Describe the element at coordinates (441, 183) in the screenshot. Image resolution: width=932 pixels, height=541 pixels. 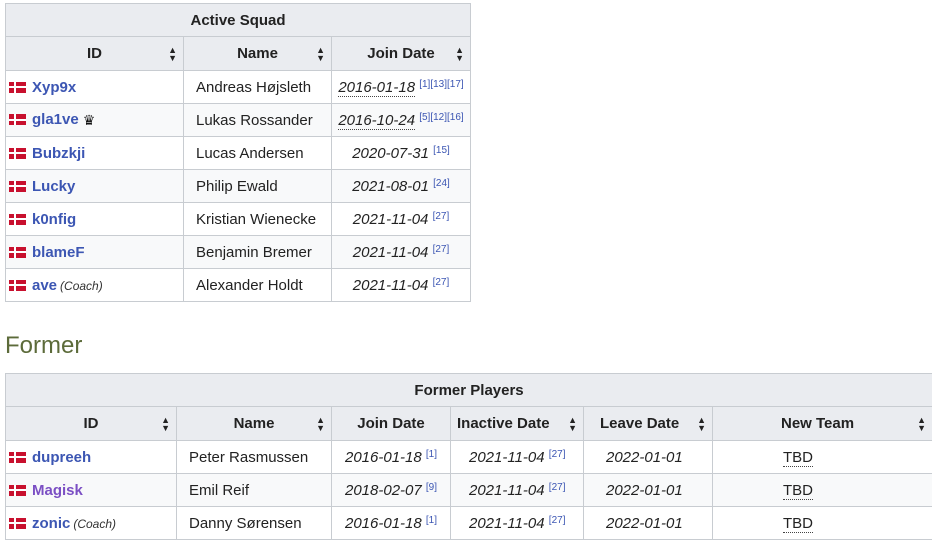
I see `reference-link: [24]` at that location.